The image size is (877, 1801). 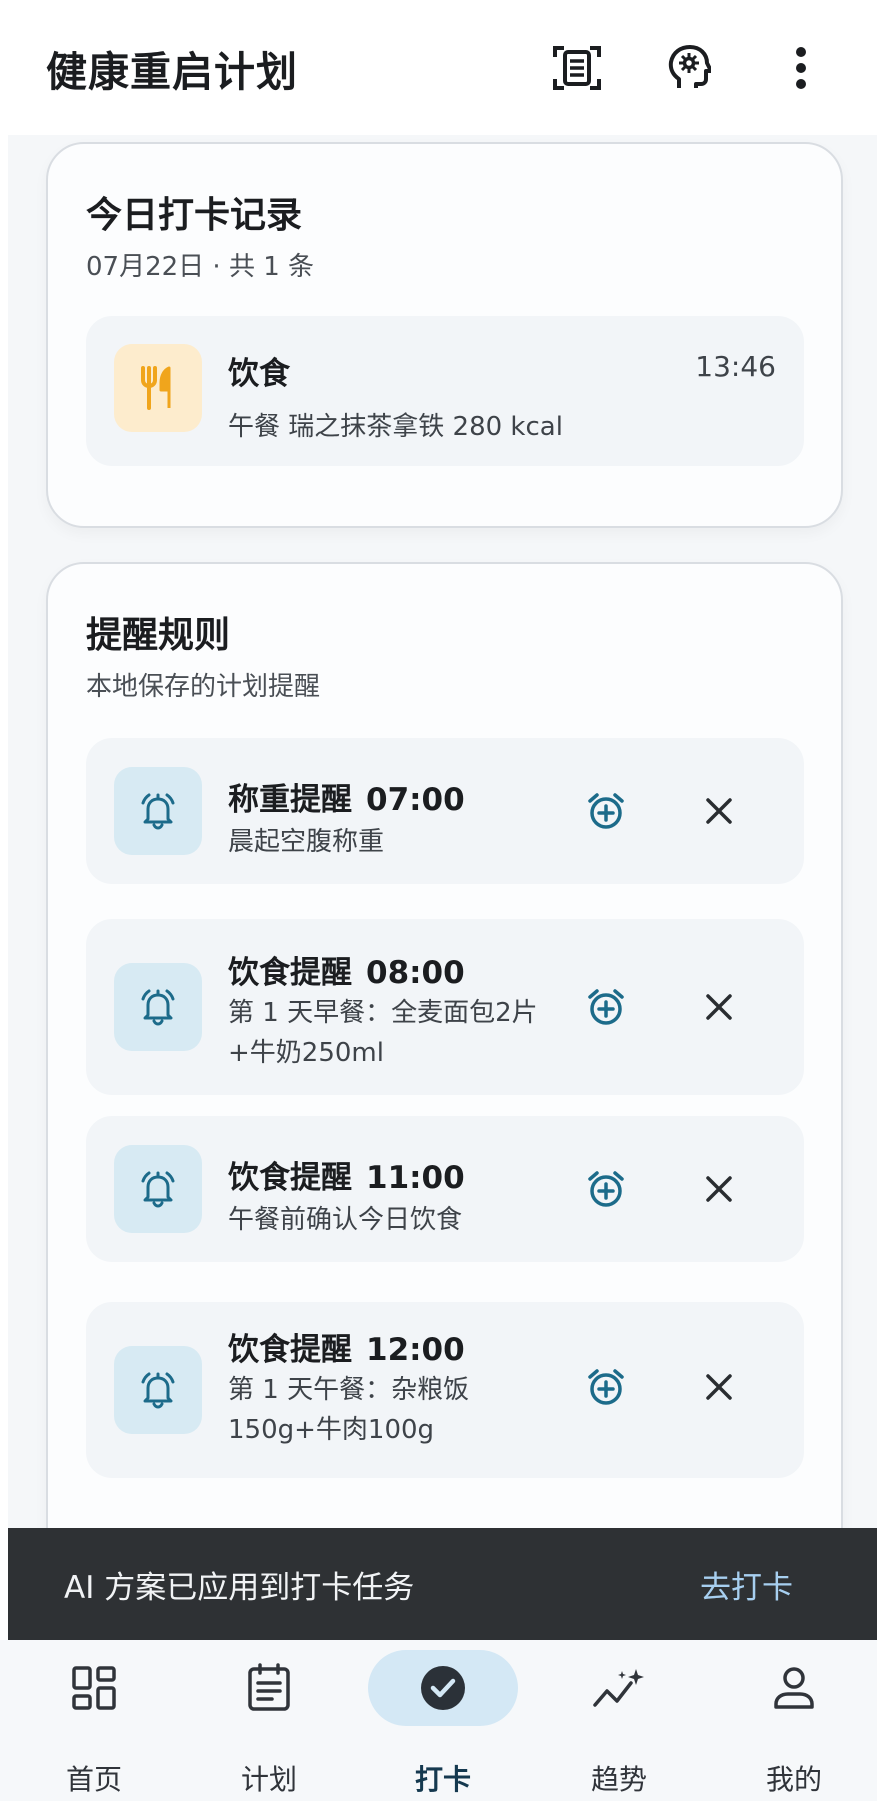 I want to click on ai-head-icon, so click(x=689, y=66).